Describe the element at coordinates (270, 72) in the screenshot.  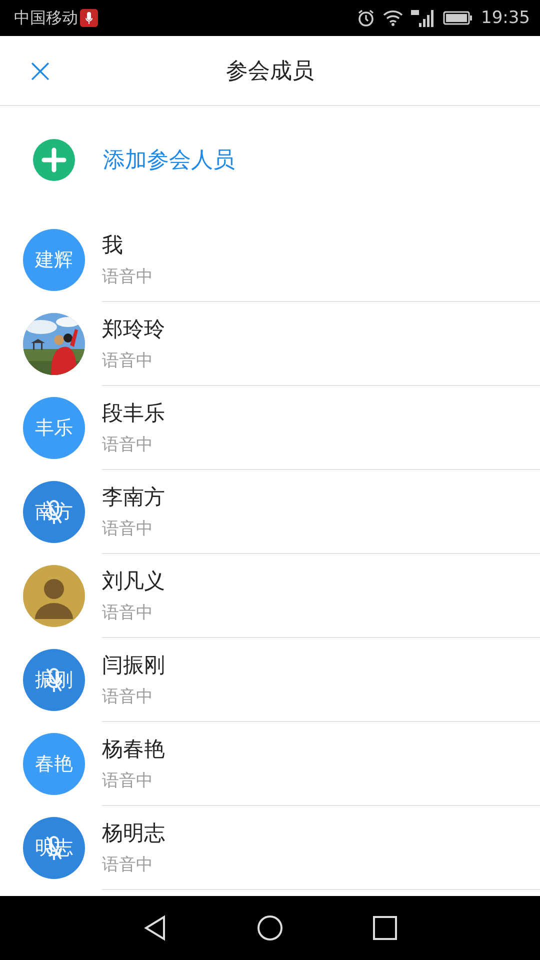
I see `page-title: 参会成员` at that location.